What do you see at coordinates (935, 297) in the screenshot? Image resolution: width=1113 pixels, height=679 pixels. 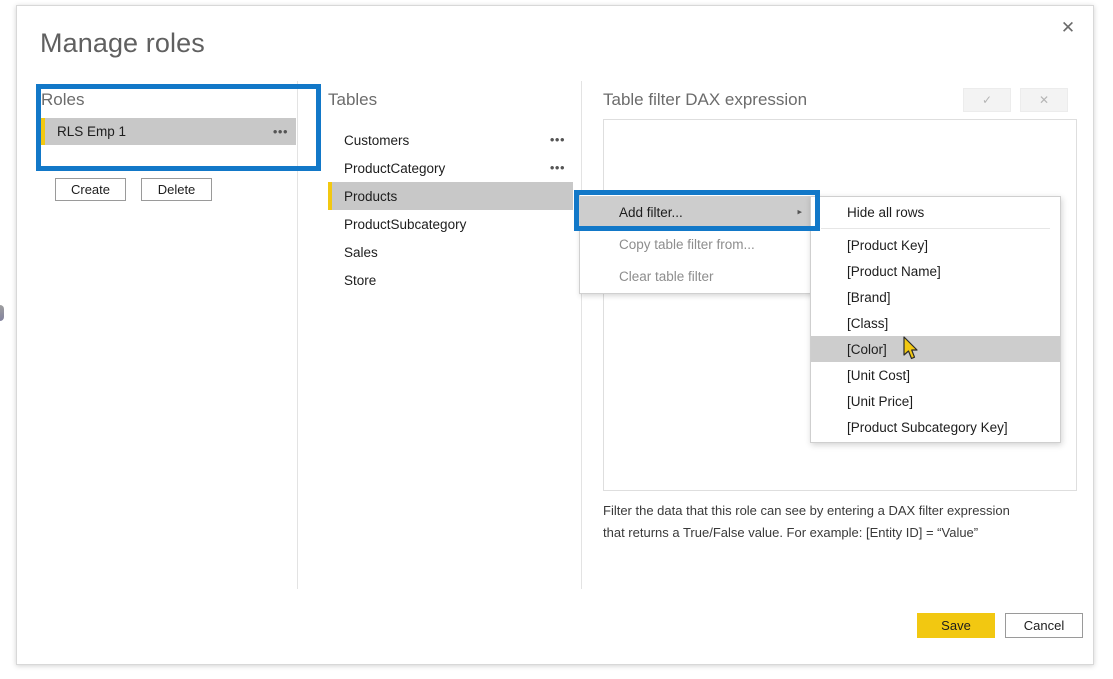 I see `submenu-item: [Brand]` at bounding box center [935, 297].